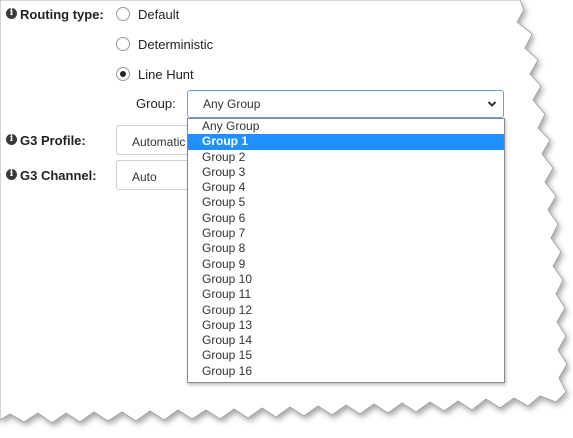 The height and width of the screenshot is (438, 573). Describe the element at coordinates (123, 74) in the screenshot. I see `radio-line-hunt` at that location.